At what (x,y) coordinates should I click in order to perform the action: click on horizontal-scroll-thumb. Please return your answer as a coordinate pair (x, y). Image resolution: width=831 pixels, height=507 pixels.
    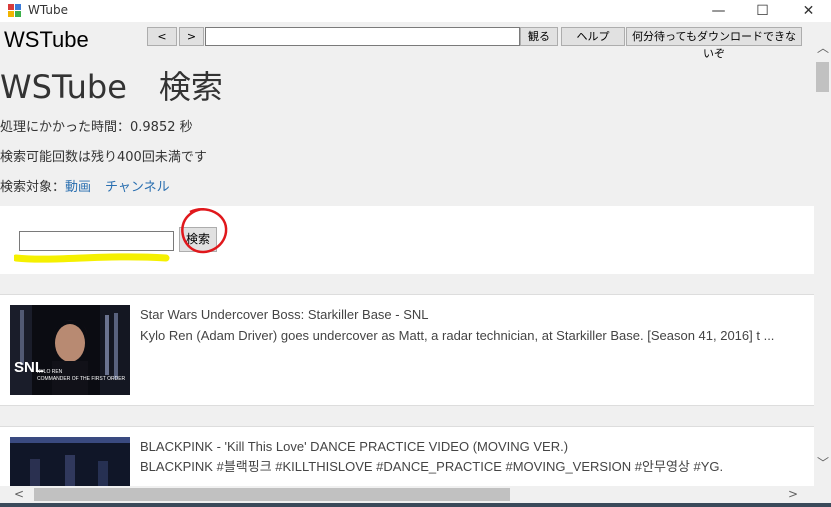
    Looking at the image, I should click on (272, 494).